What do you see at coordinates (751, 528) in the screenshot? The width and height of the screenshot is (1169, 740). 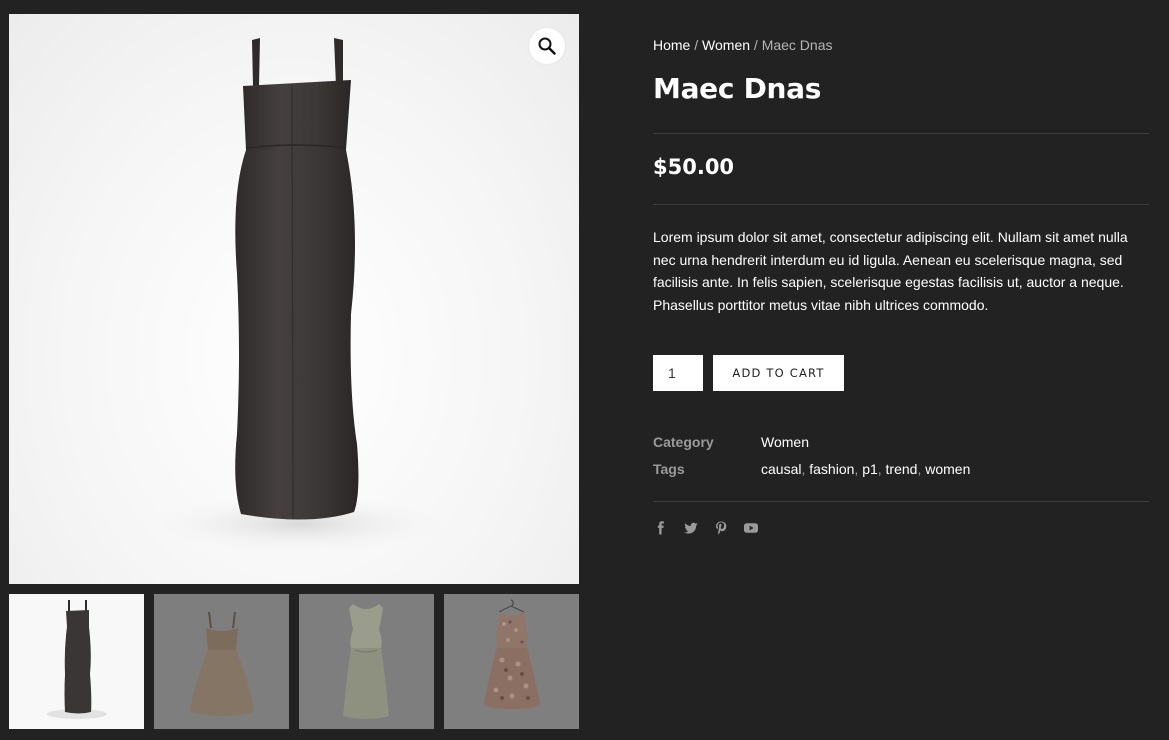 I see `youtube-icon` at bounding box center [751, 528].